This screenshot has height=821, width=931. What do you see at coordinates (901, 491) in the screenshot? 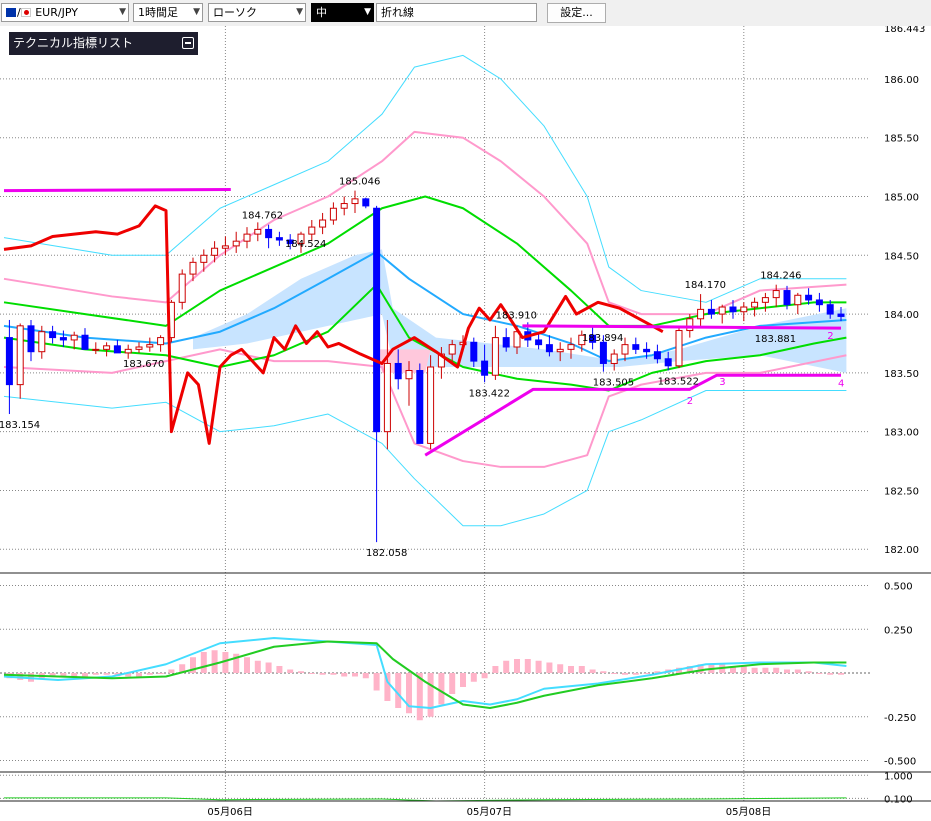
I see `y-tick-label: 182.50` at bounding box center [901, 491].